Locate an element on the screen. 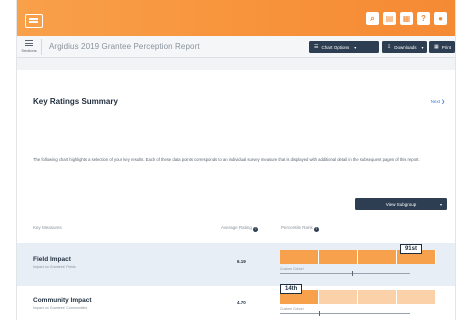  top-bar: ⌕ ▤ ▦ ? ● is located at coordinates (236, 18).